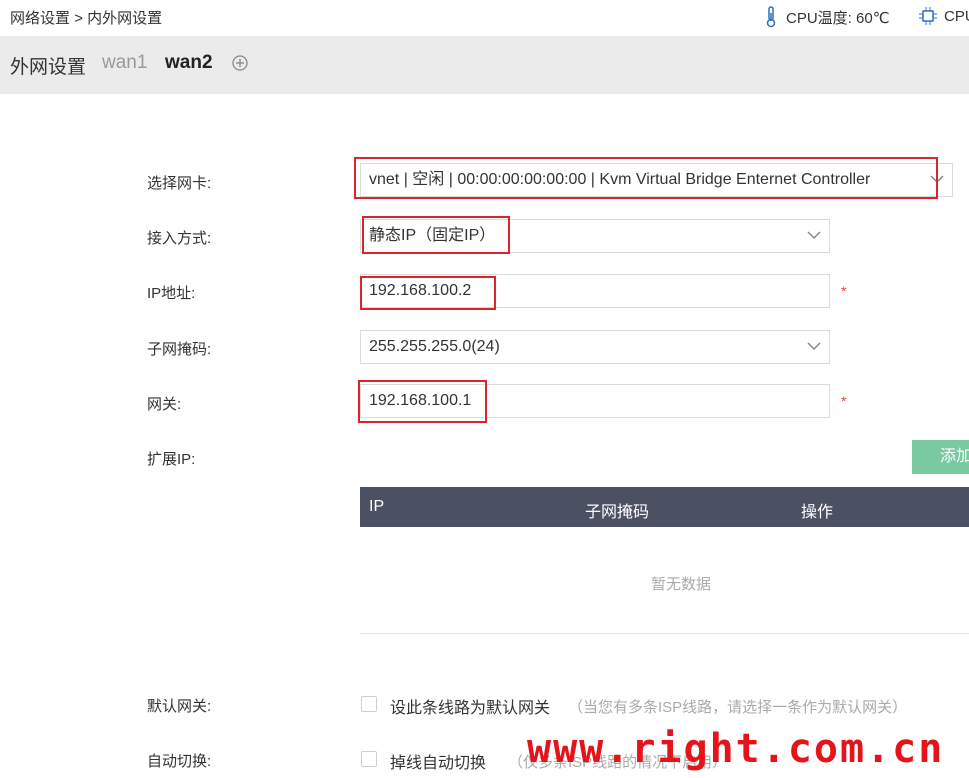 Image resolution: width=969 pixels, height=778 pixels. I want to click on ip-highlight-box, so click(428, 293).